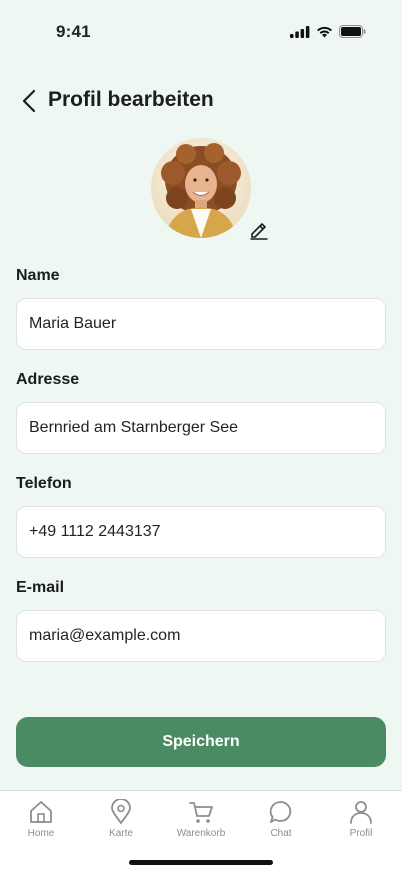  Describe the element at coordinates (201, 742) in the screenshot. I see `save-button: Speichern` at that location.